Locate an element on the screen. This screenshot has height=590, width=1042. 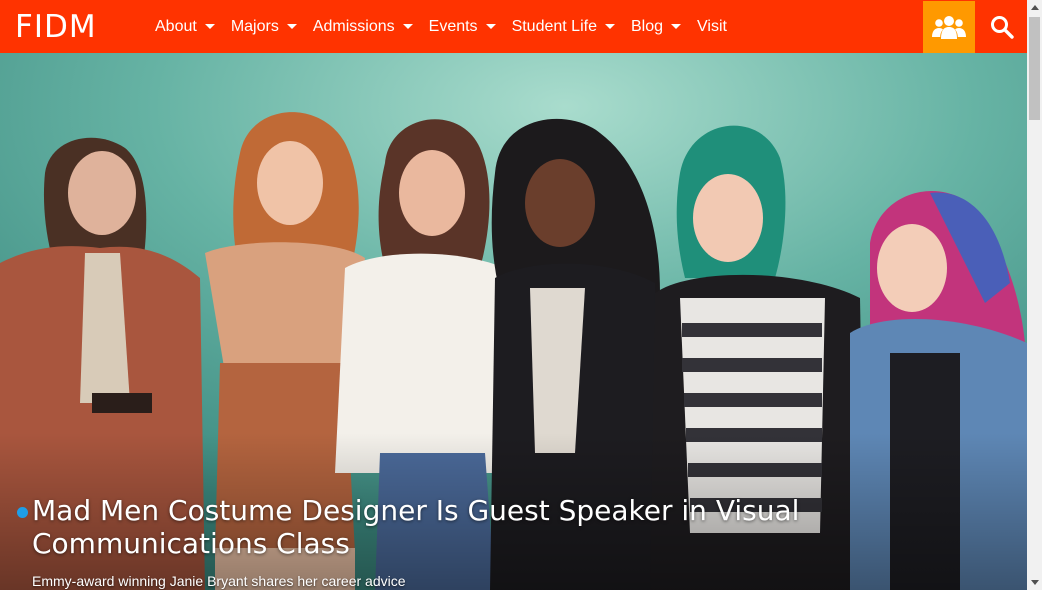
people-button is located at coordinates (949, 27).